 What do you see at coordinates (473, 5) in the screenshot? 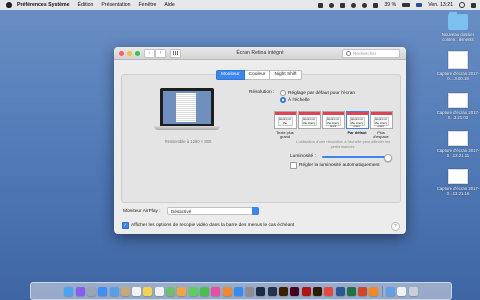
I see `notification-center-icon` at bounding box center [473, 5].